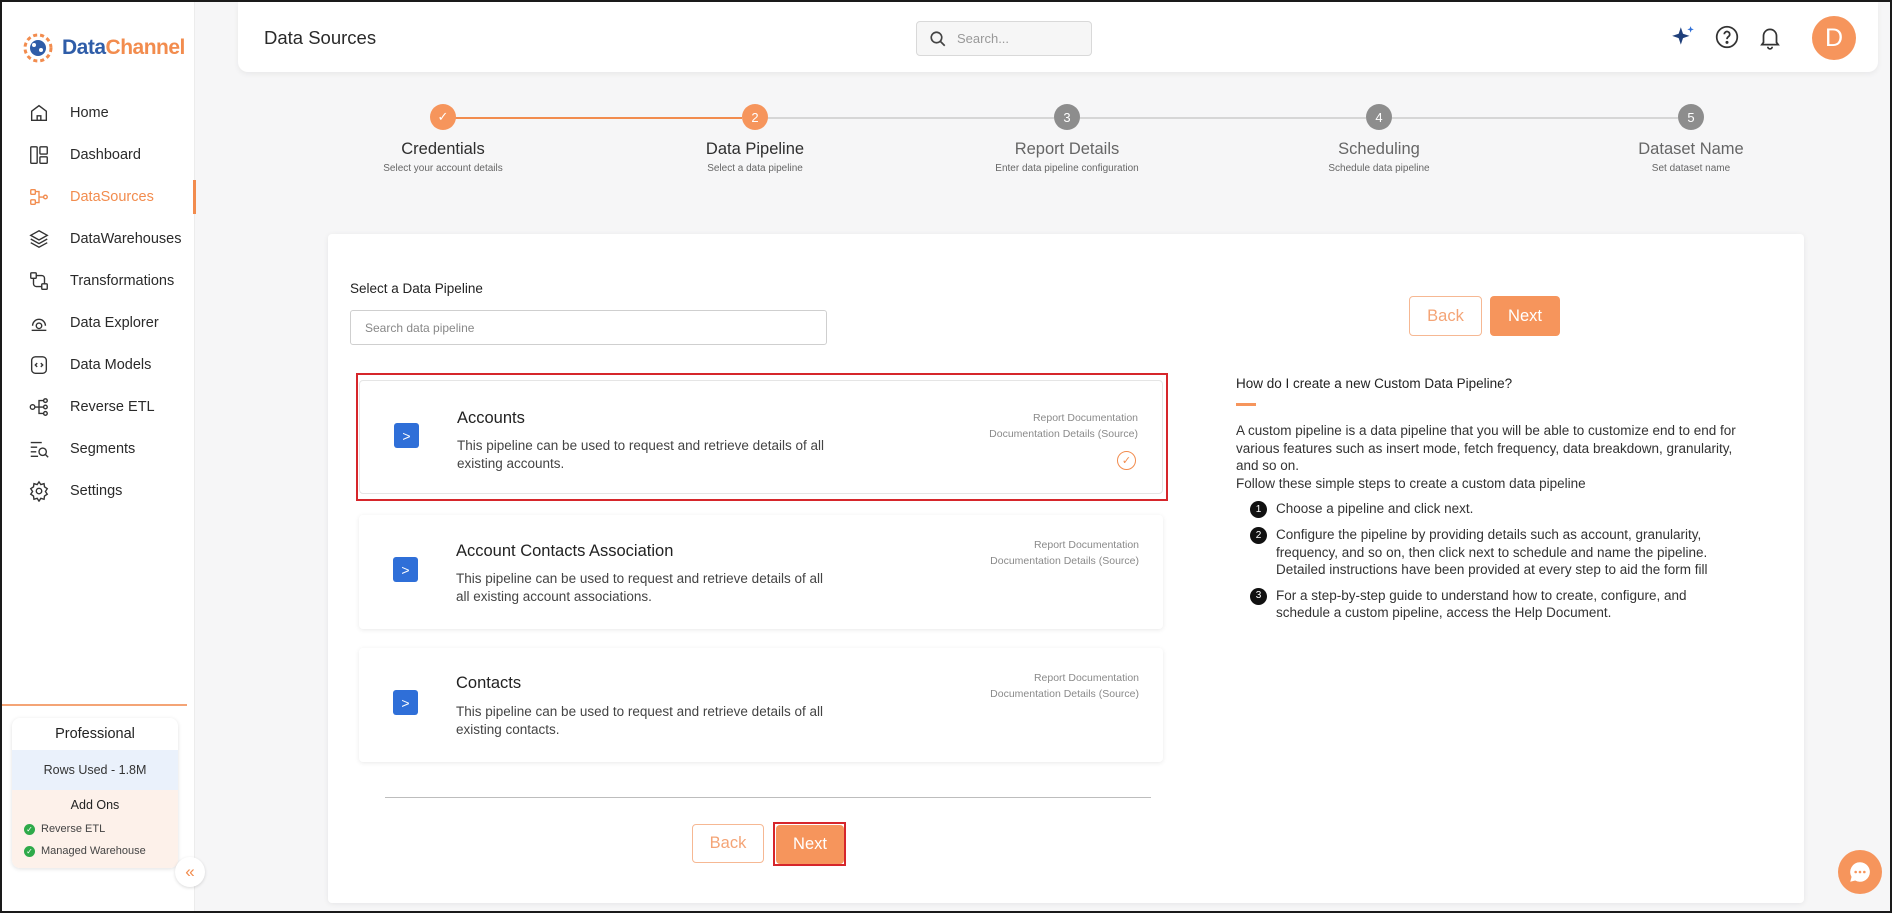  What do you see at coordinates (1067, 168) in the screenshot?
I see `step-sublabel: Enter data pipeline configuration` at bounding box center [1067, 168].